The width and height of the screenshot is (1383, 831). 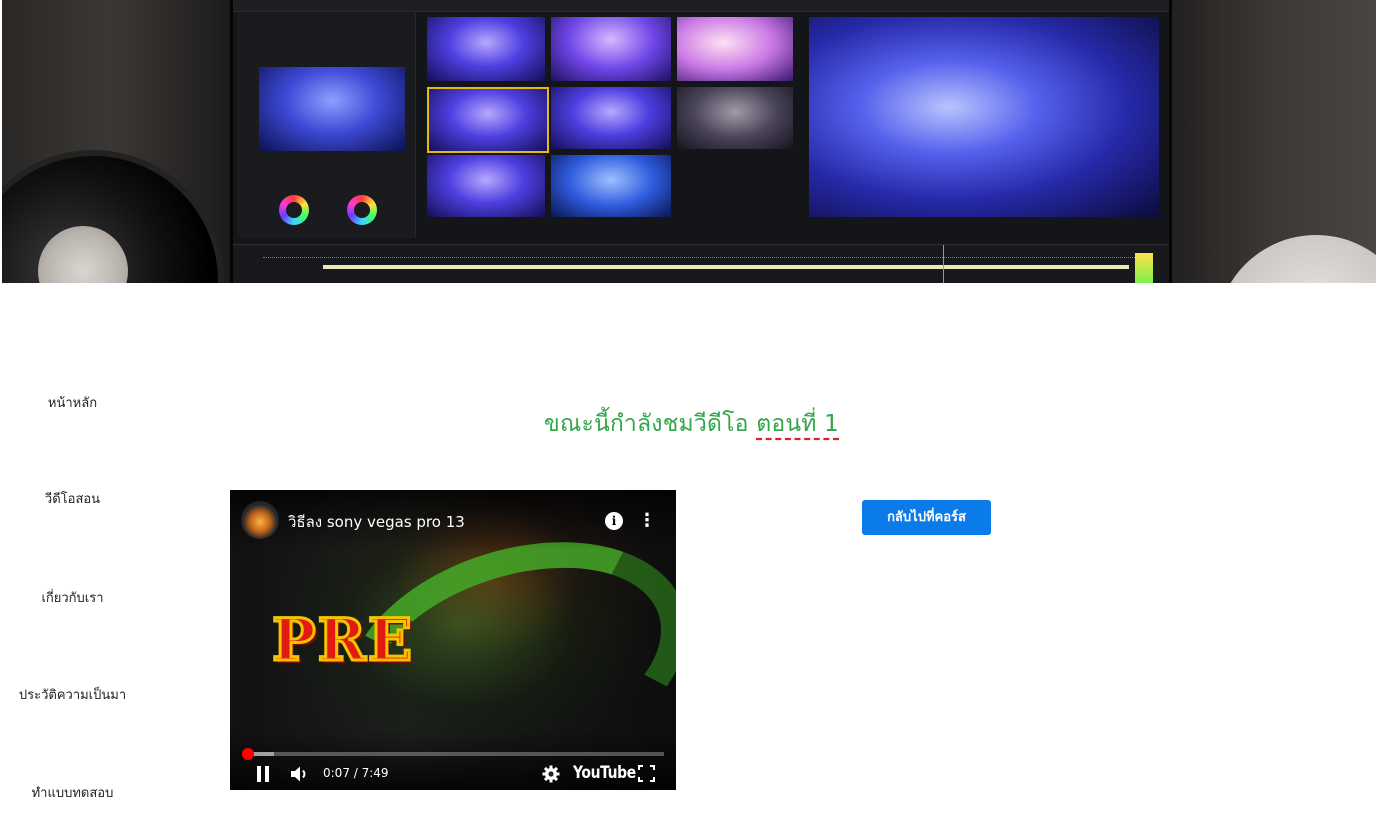 I want to click on volume-icon, so click(x=301, y=774).